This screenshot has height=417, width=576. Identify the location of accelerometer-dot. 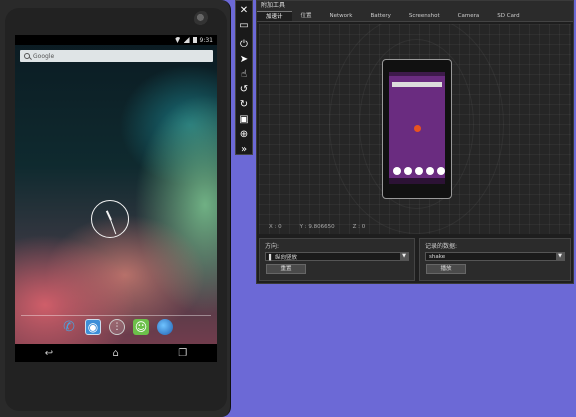
(417, 128).